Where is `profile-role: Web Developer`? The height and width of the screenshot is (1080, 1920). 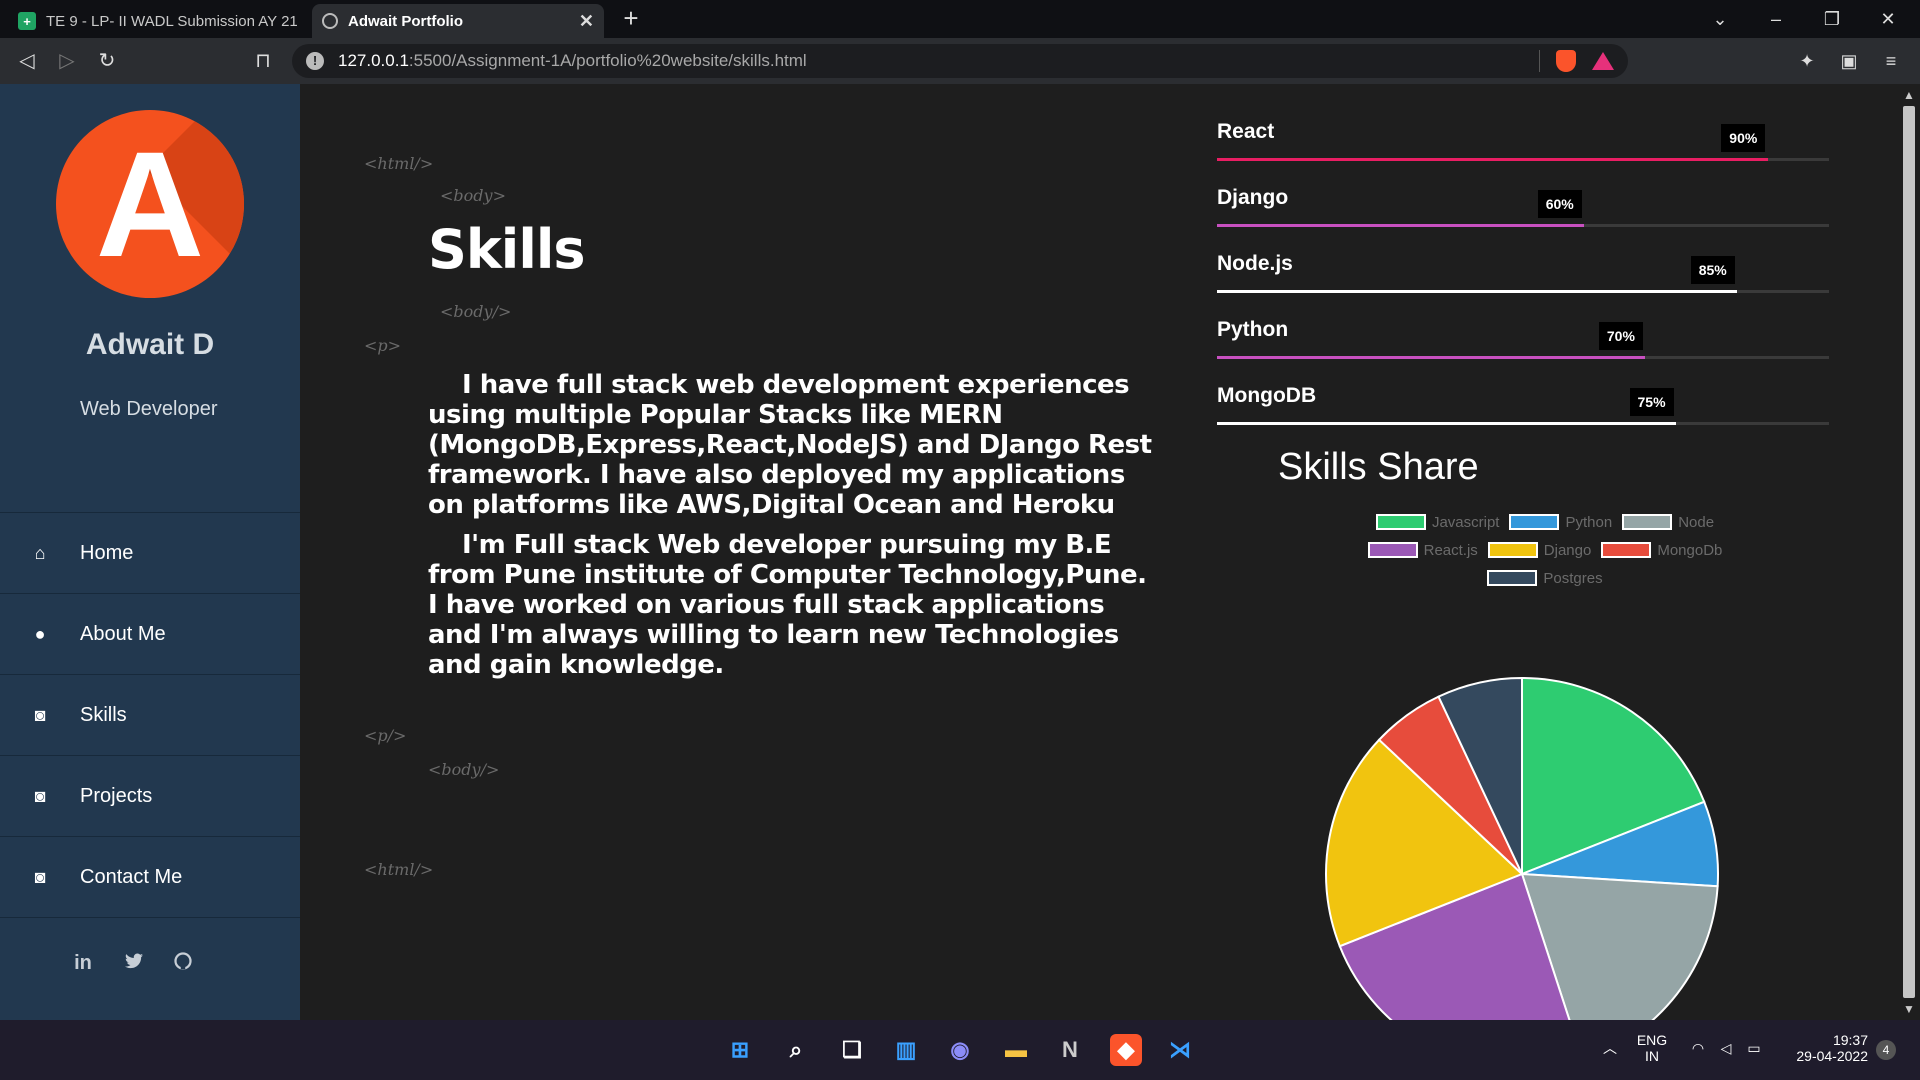
profile-role: Web Developer is located at coordinates (149, 409).